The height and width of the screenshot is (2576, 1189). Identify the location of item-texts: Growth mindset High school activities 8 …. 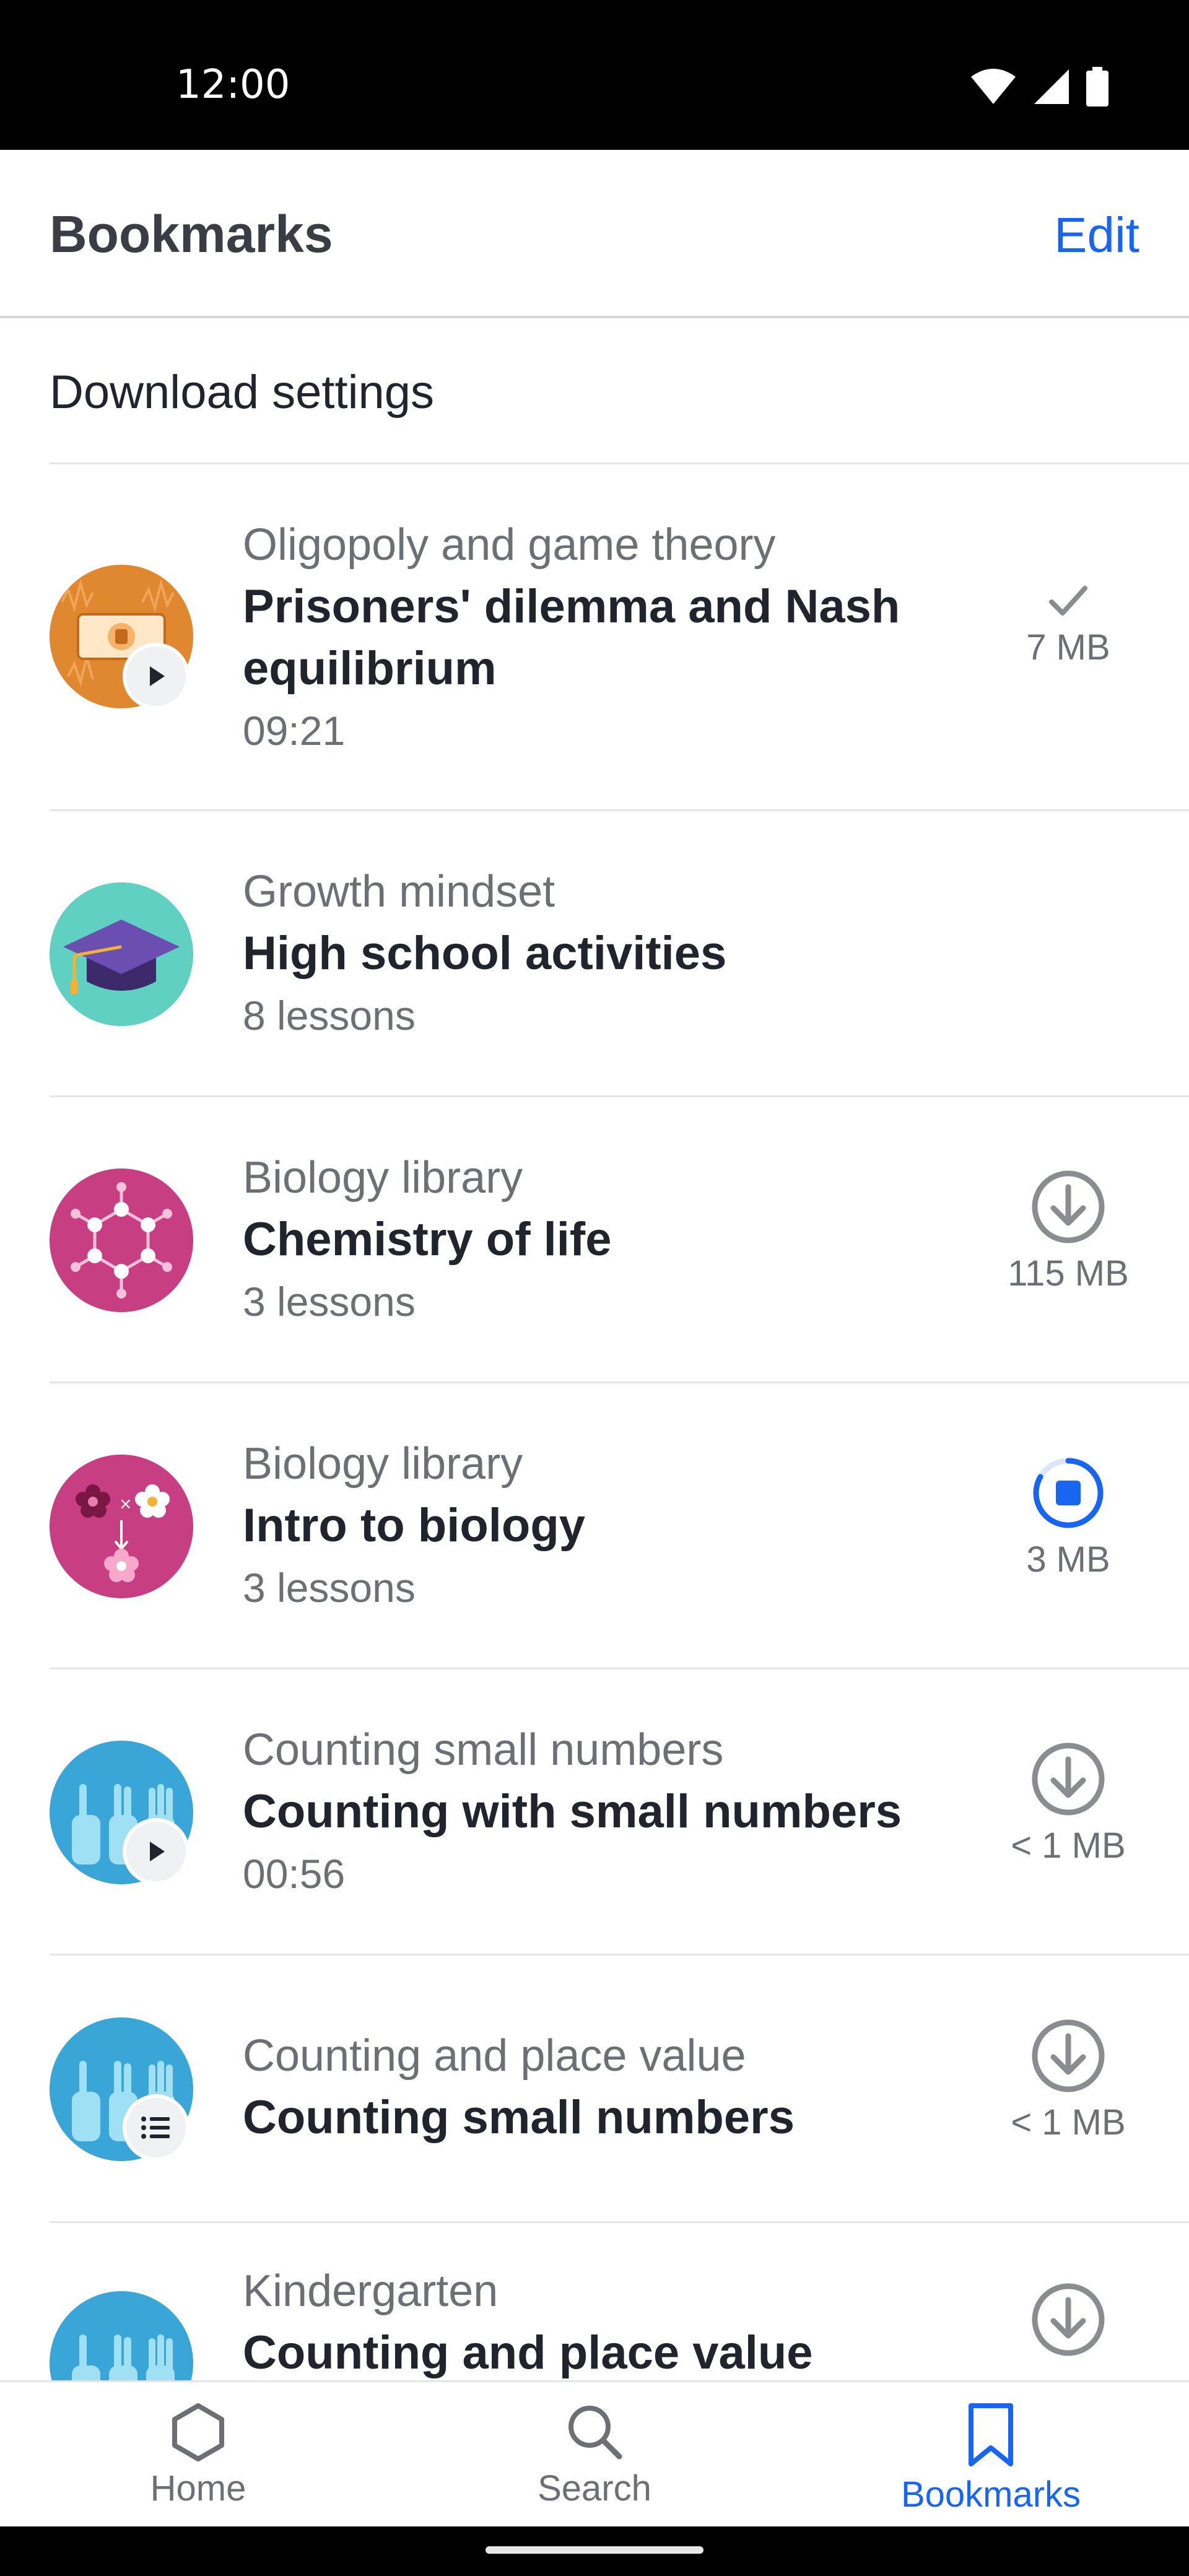
(604, 953).